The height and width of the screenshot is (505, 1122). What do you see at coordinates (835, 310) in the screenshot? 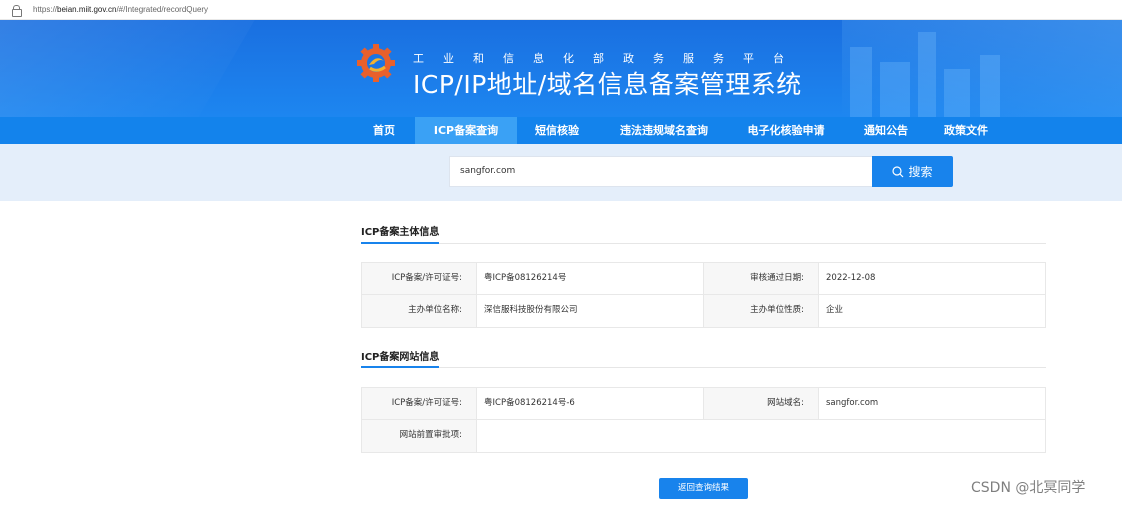
I see `row-value: 企业` at bounding box center [835, 310].